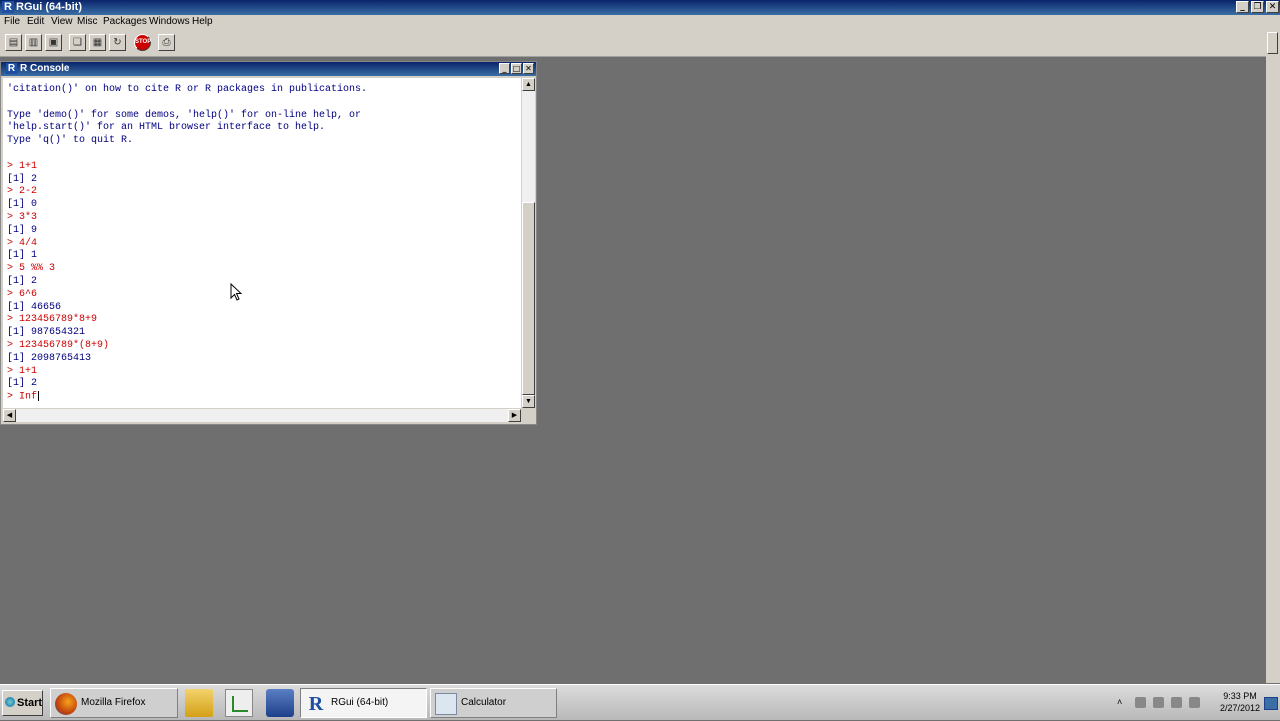  I want to click on menu-edit: Edit, so click(35, 21).